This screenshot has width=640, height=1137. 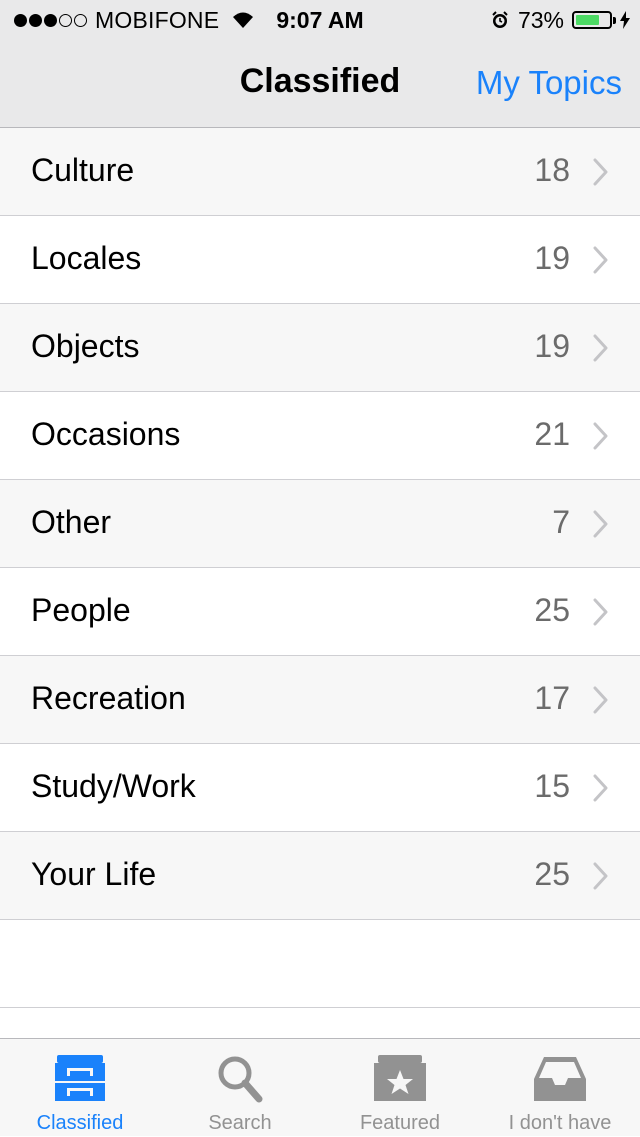 I want to click on navigation-bar: Classified My Topics, so click(x=320, y=84).